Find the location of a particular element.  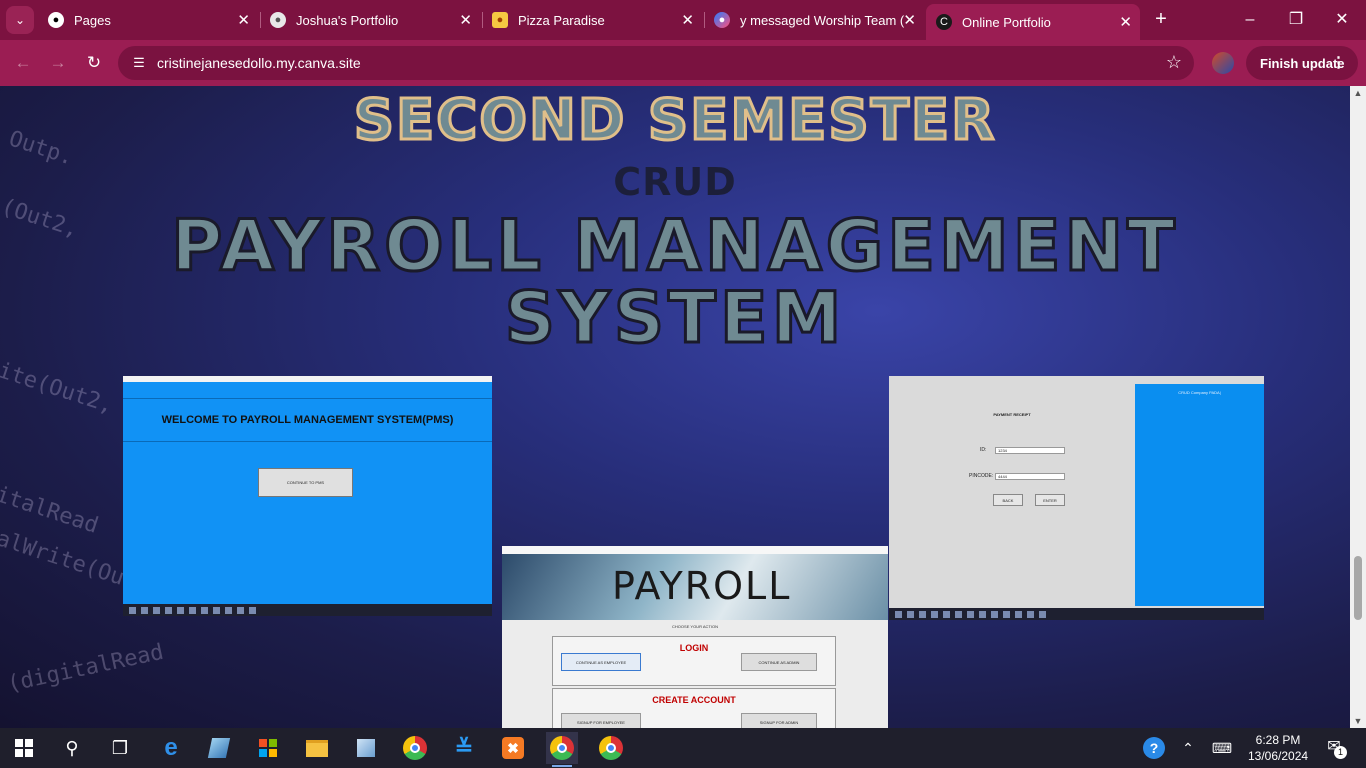

file-explorer-button is located at coordinates (317, 748).